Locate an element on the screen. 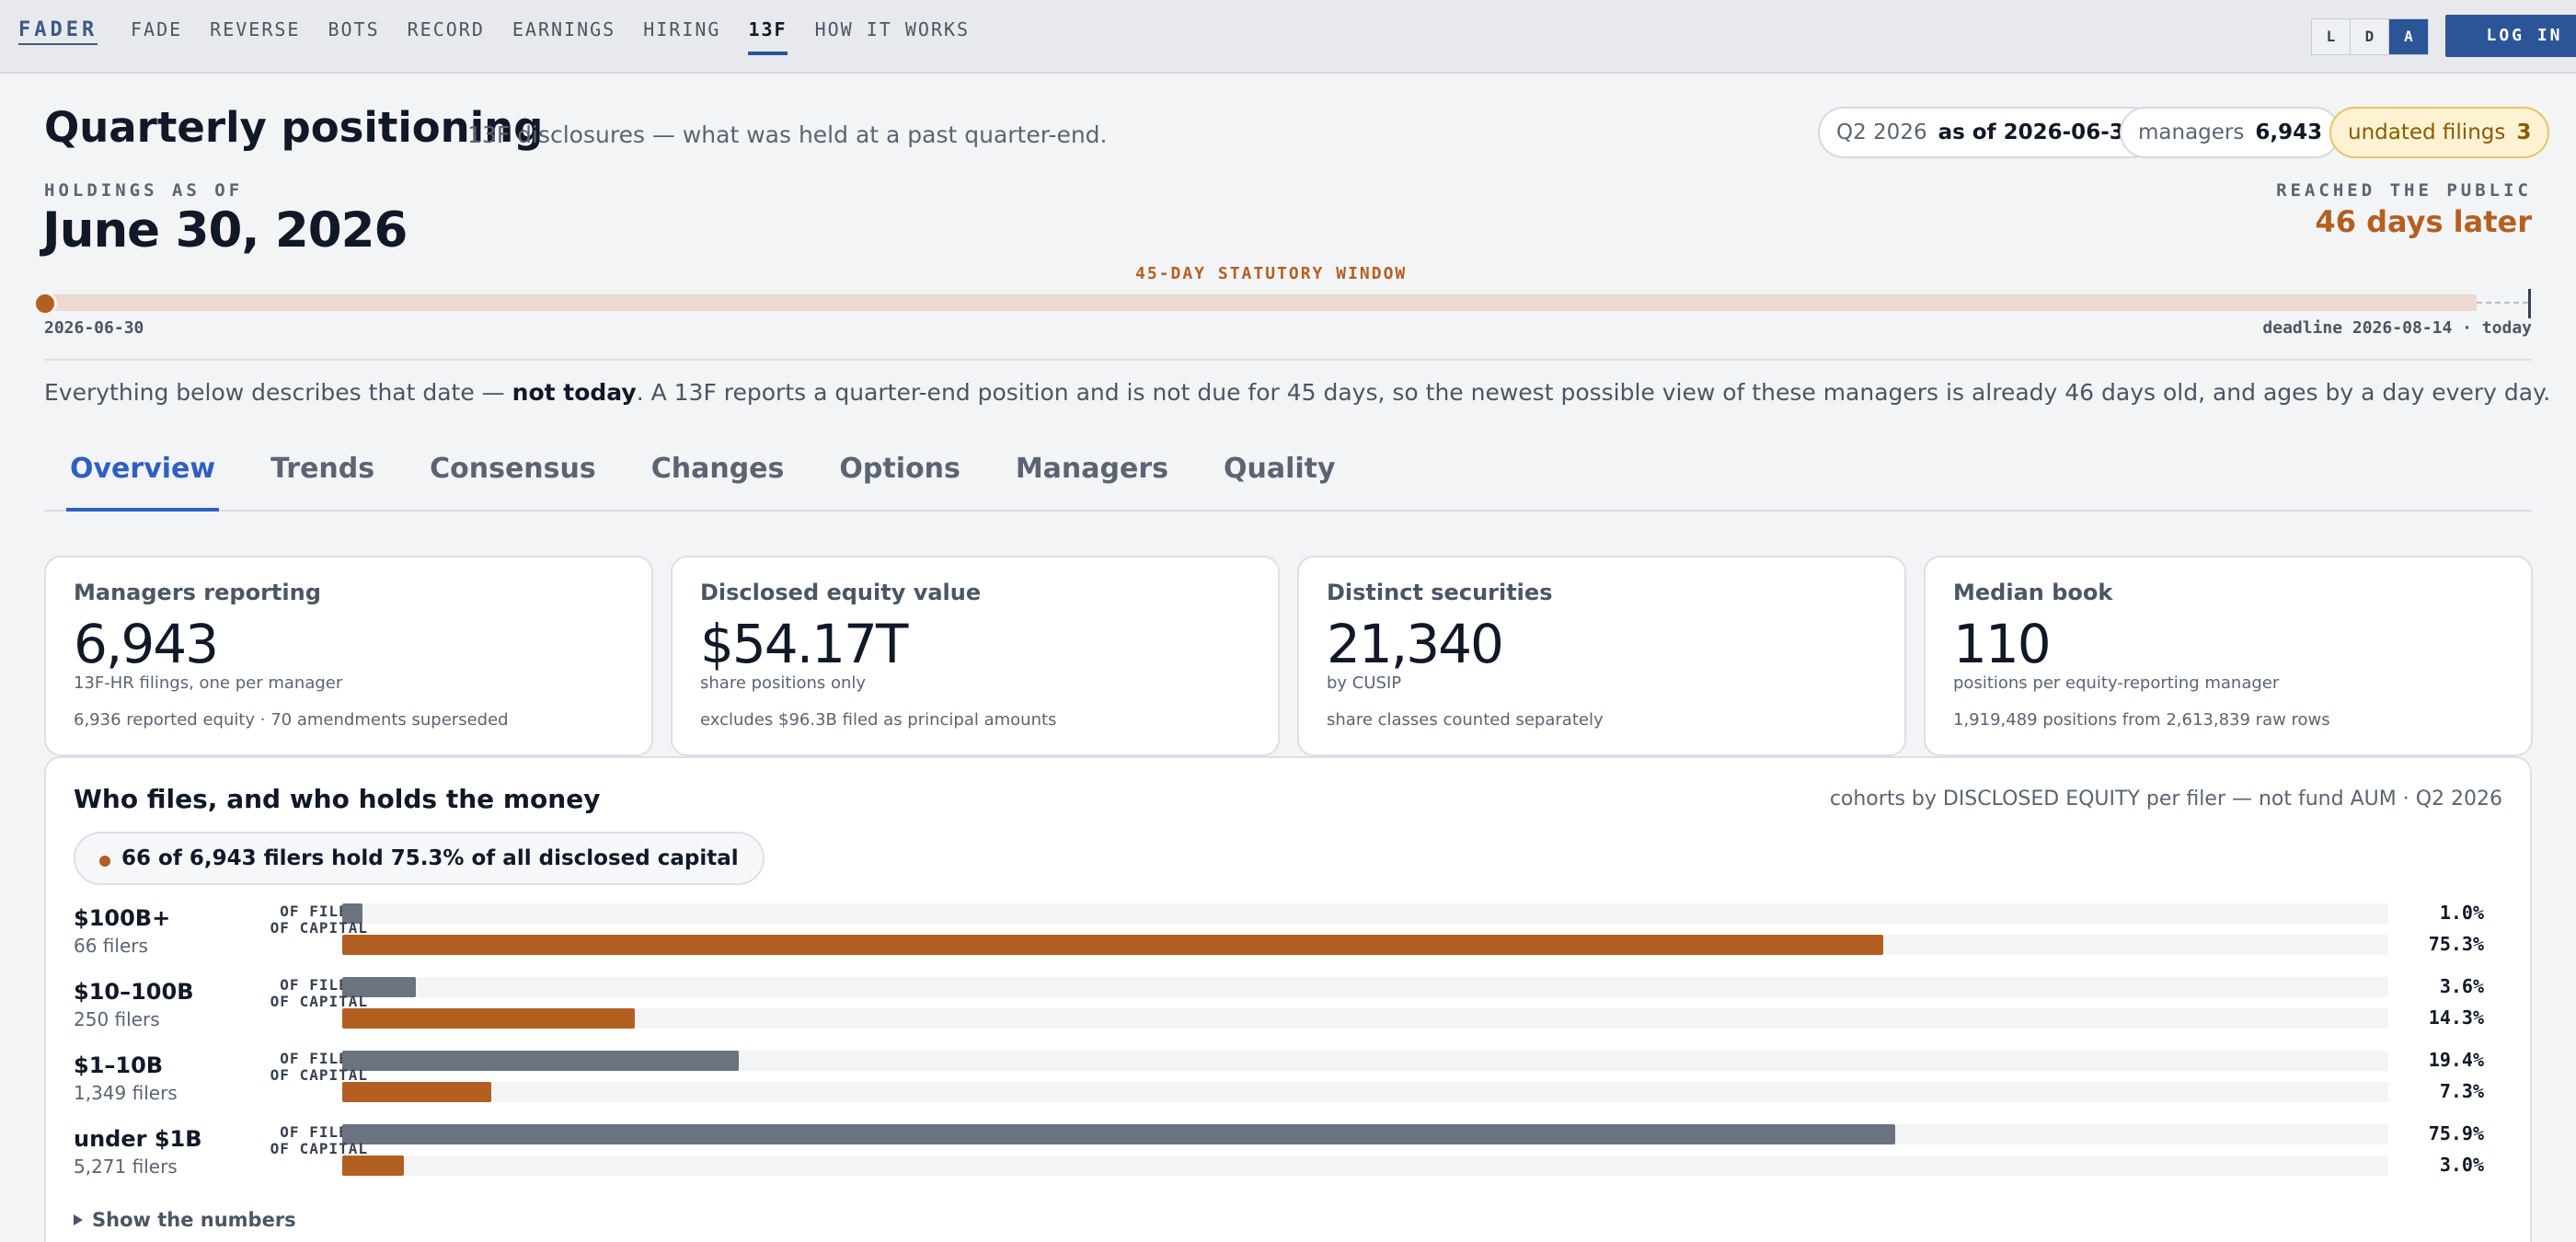  tab-changes: Changes is located at coordinates (718, 476).